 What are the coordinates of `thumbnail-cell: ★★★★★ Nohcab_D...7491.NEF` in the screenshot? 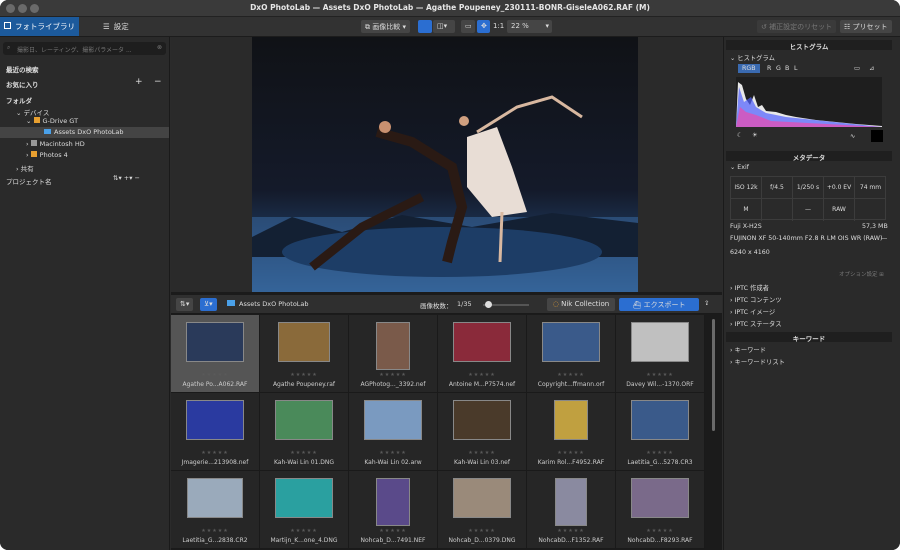 It's located at (393, 510).